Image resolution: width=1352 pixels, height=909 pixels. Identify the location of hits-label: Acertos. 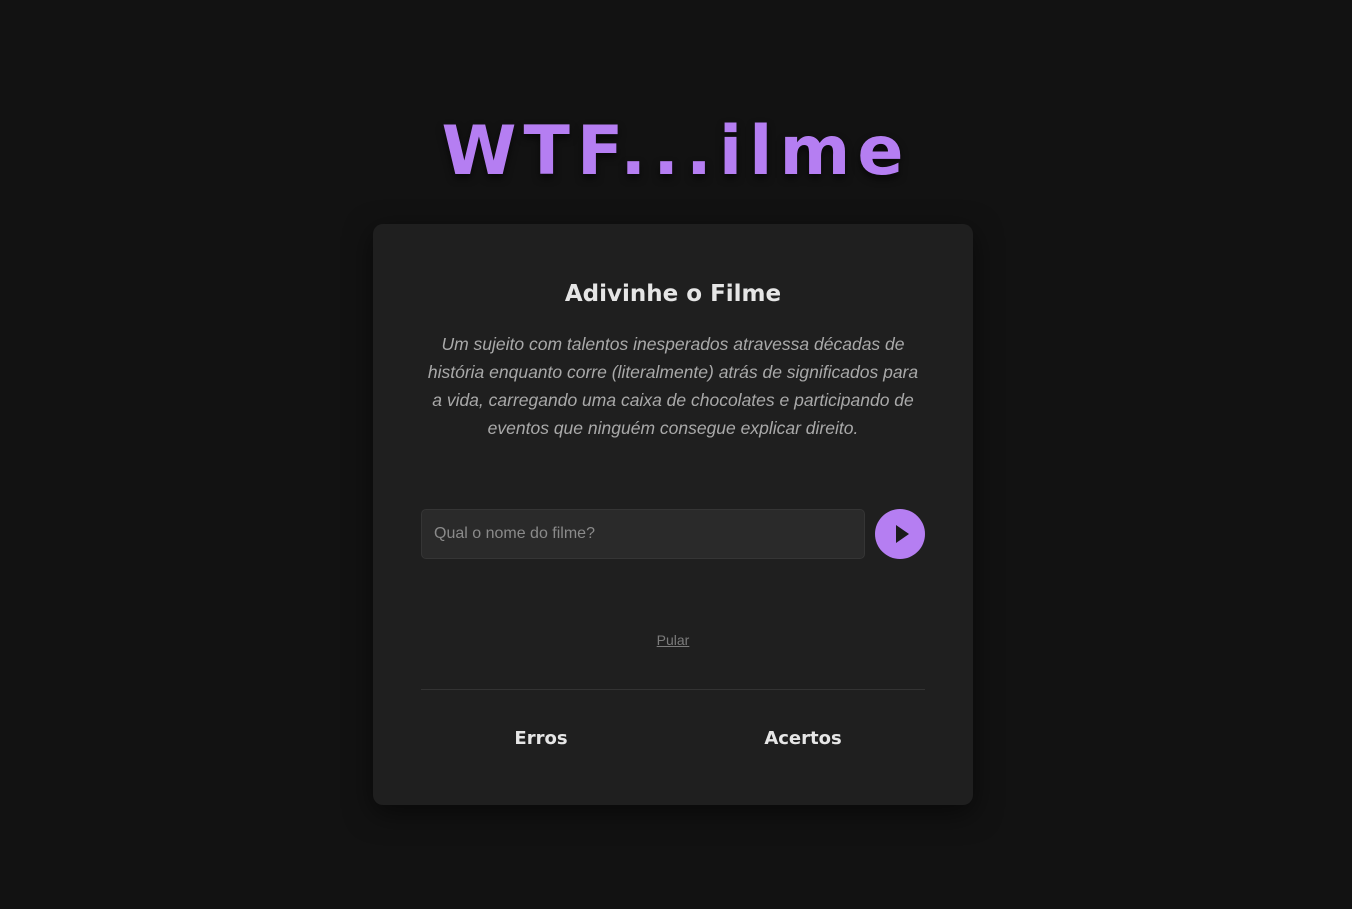
(803, 738).